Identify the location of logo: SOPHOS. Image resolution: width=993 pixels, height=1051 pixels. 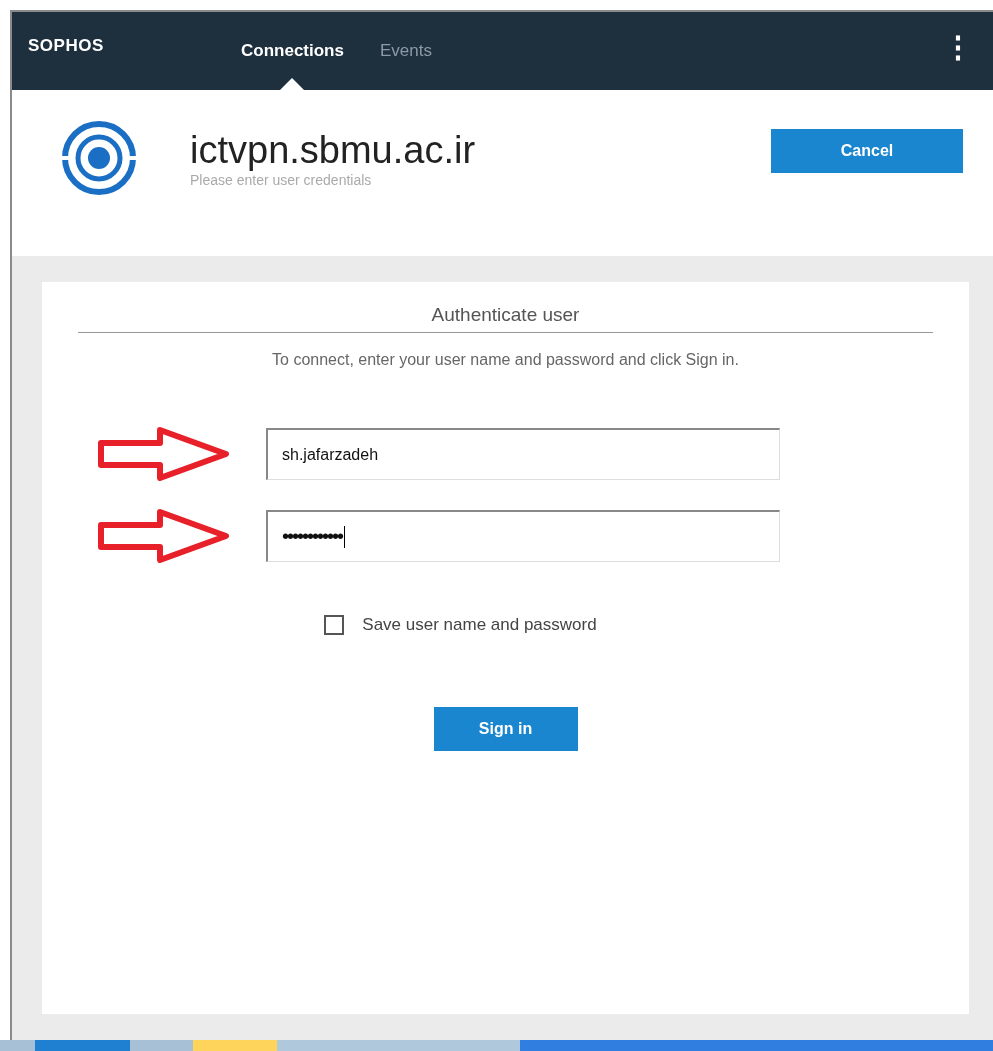
(66, 46).